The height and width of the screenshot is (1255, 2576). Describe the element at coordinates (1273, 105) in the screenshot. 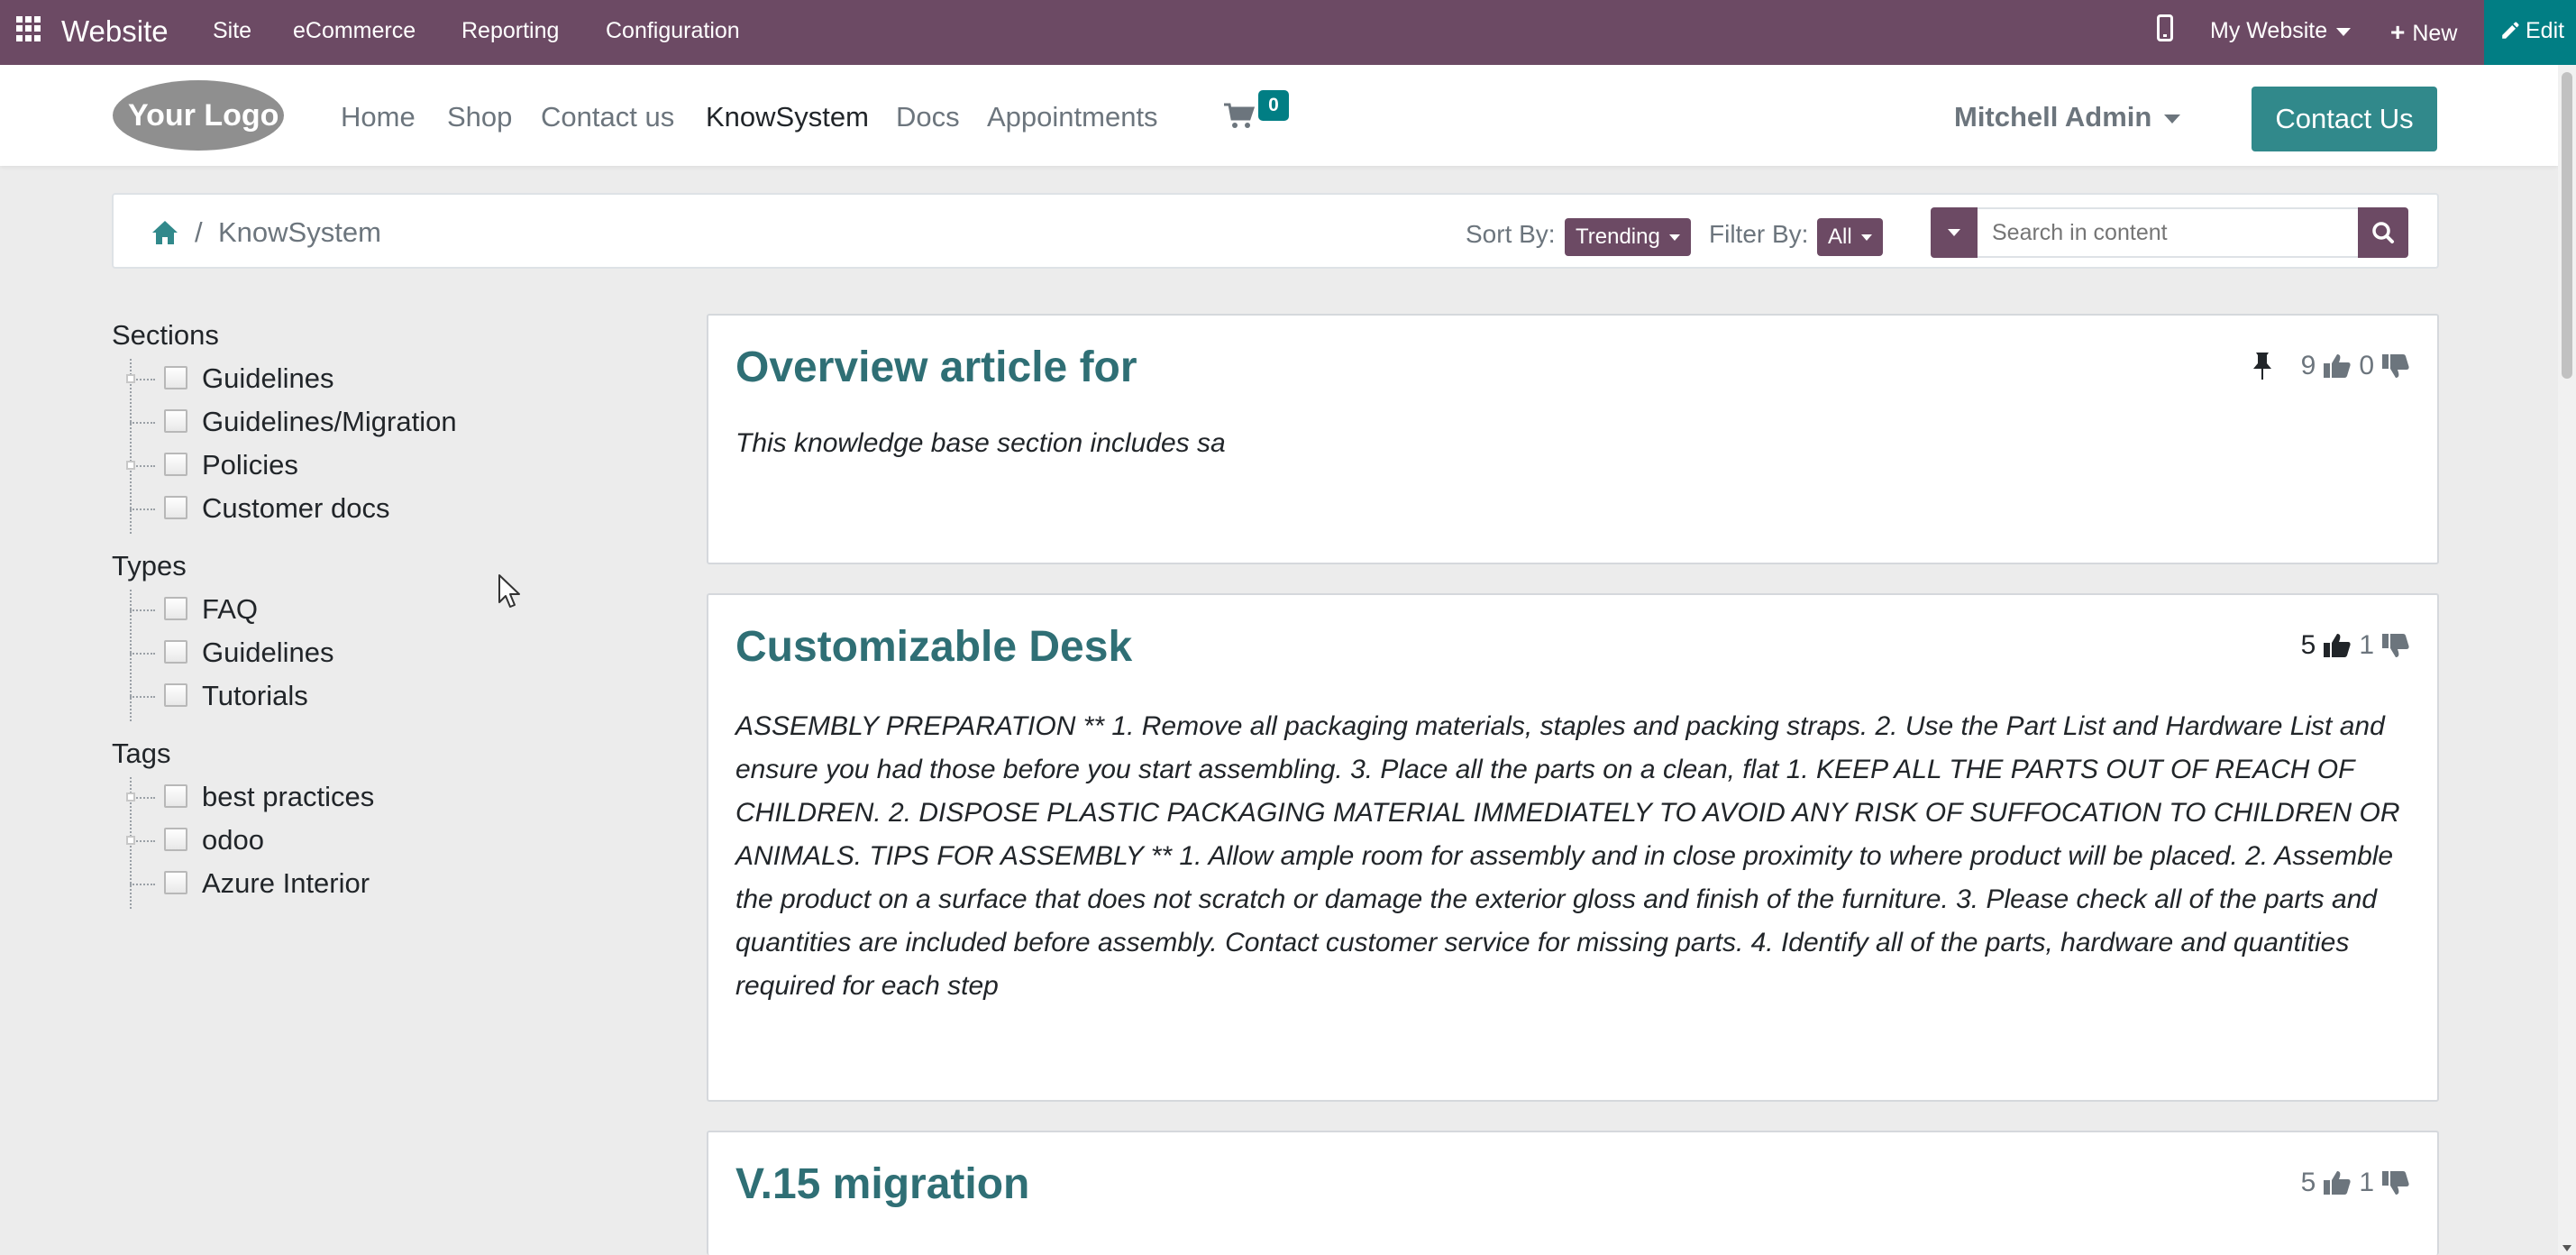

I see `cart-count-badge: 0` at that location.